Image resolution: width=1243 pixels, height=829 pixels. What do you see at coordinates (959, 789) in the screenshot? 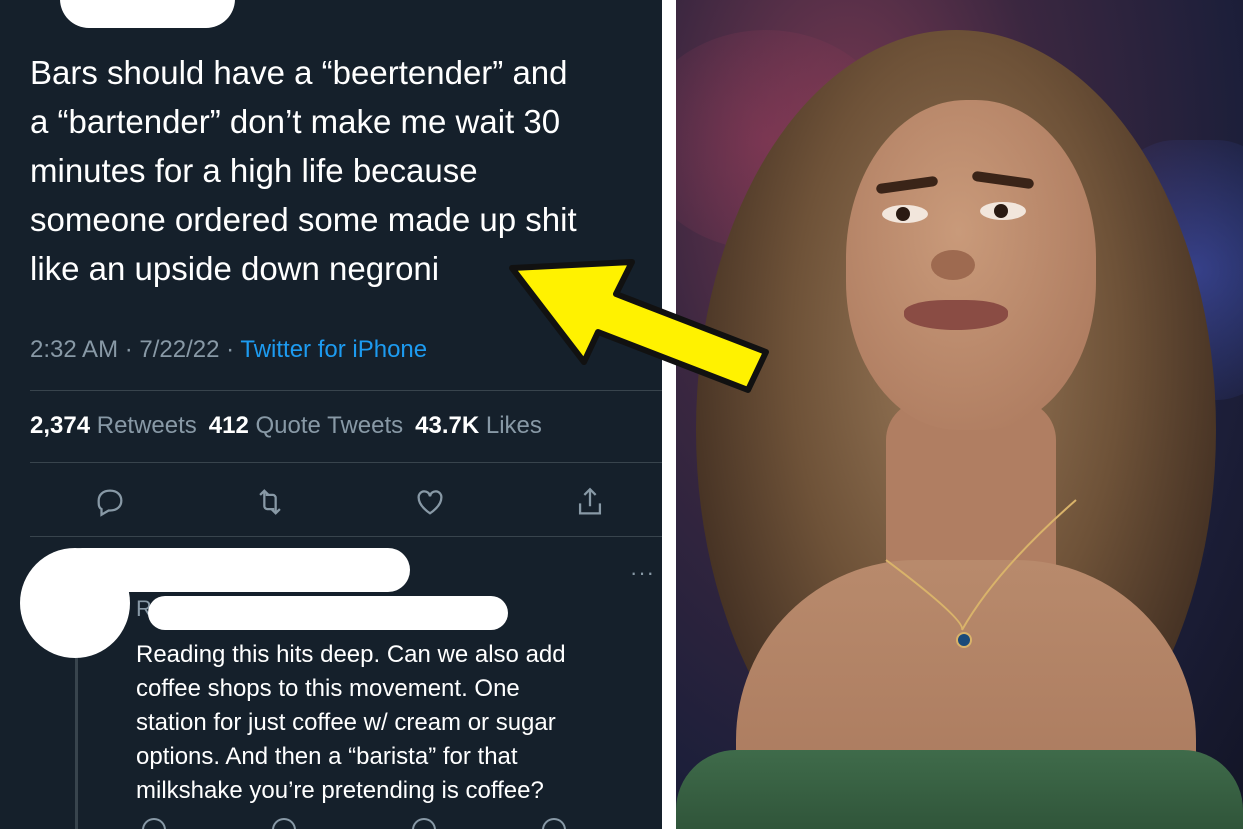
I see `green-dress` at bounding box center [959, 789].